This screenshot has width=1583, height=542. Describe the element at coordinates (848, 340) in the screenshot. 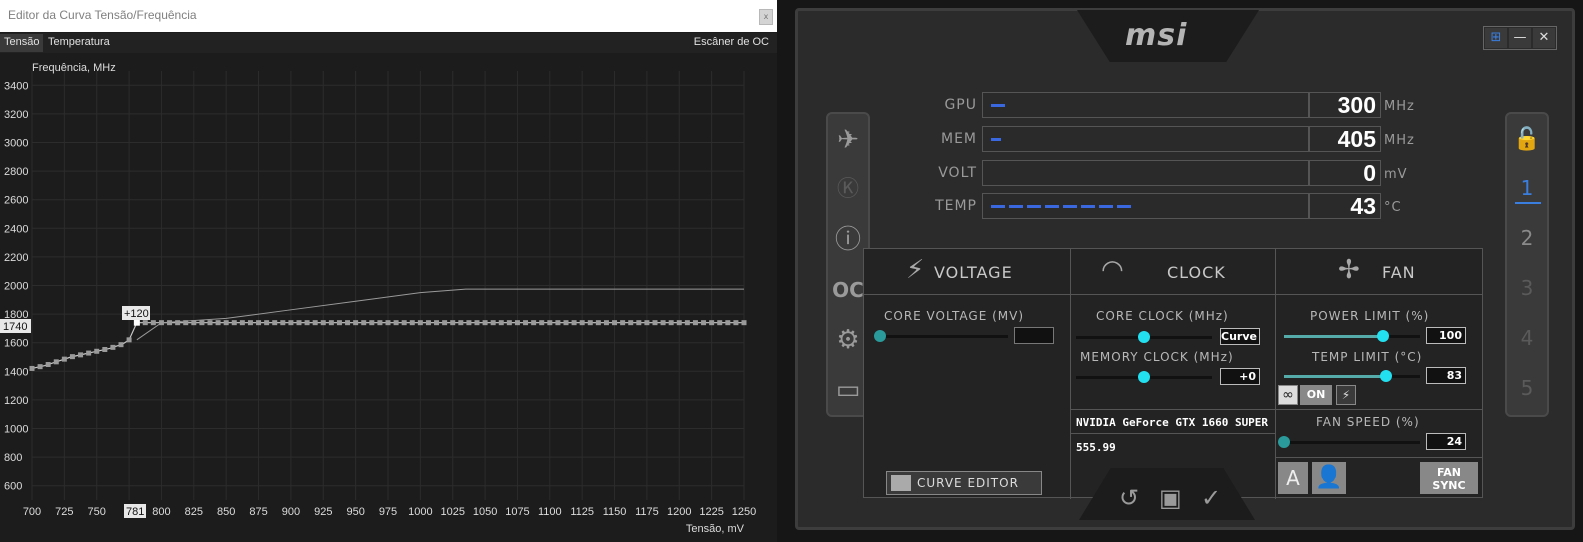

I see `settings-icon: ⚙` at that location.